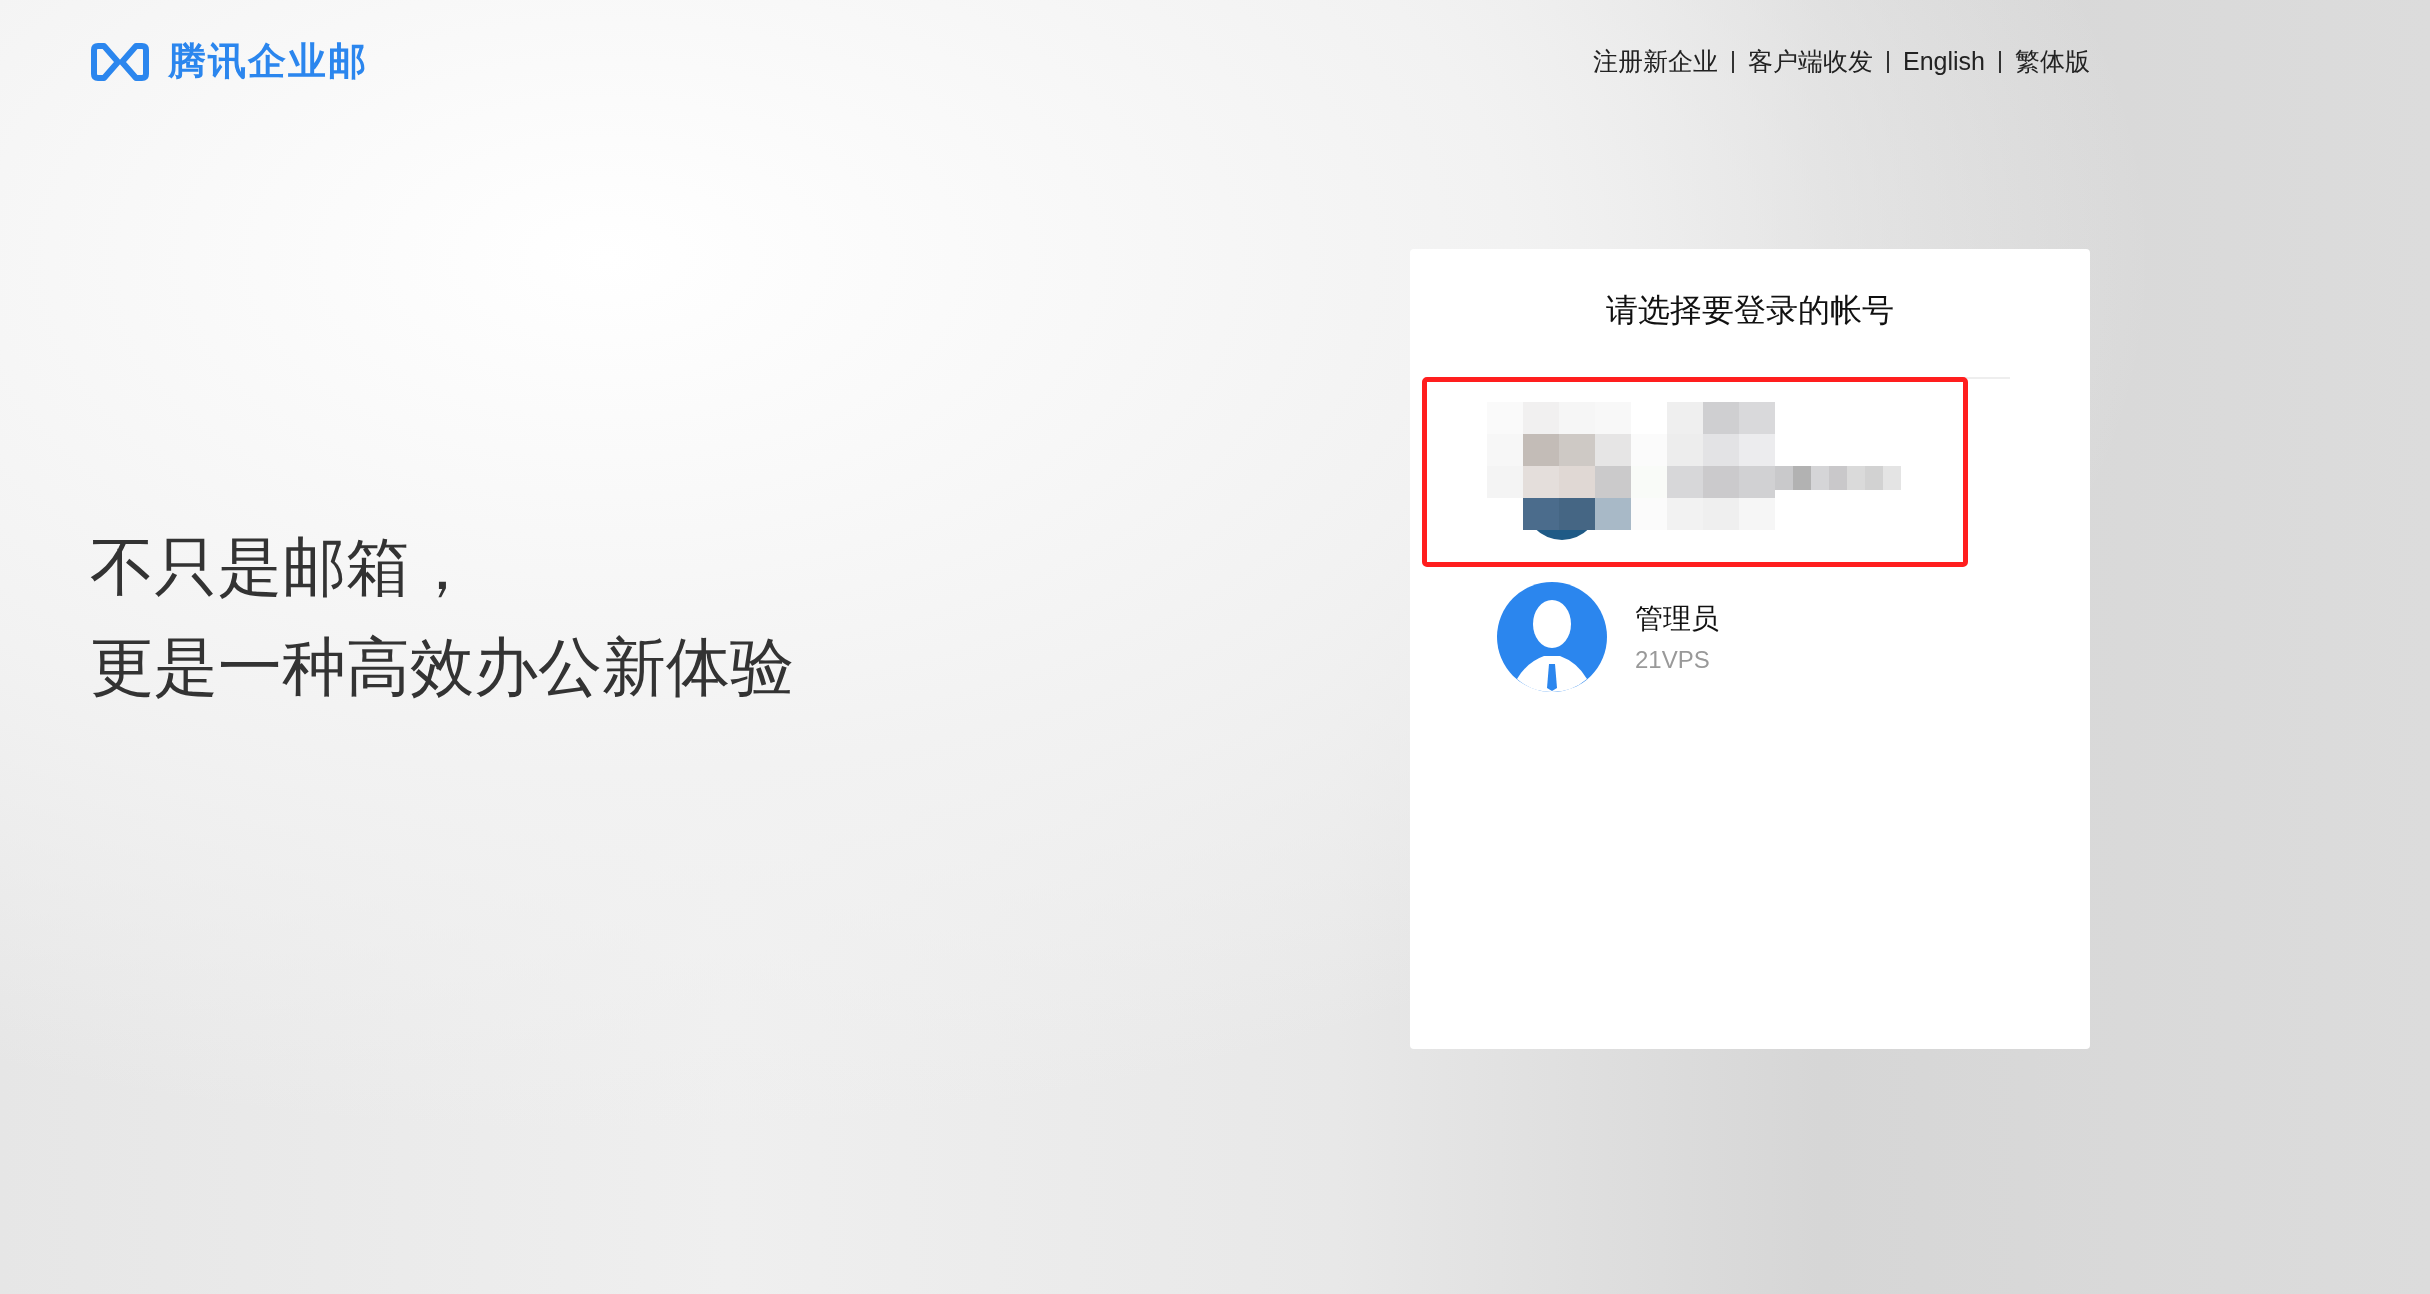 The width and height of the screenshot is (2430, 1294). Describe the element at coordinates (1552, 637) in the screenshot. I see `user-avatar-icon` at that location.